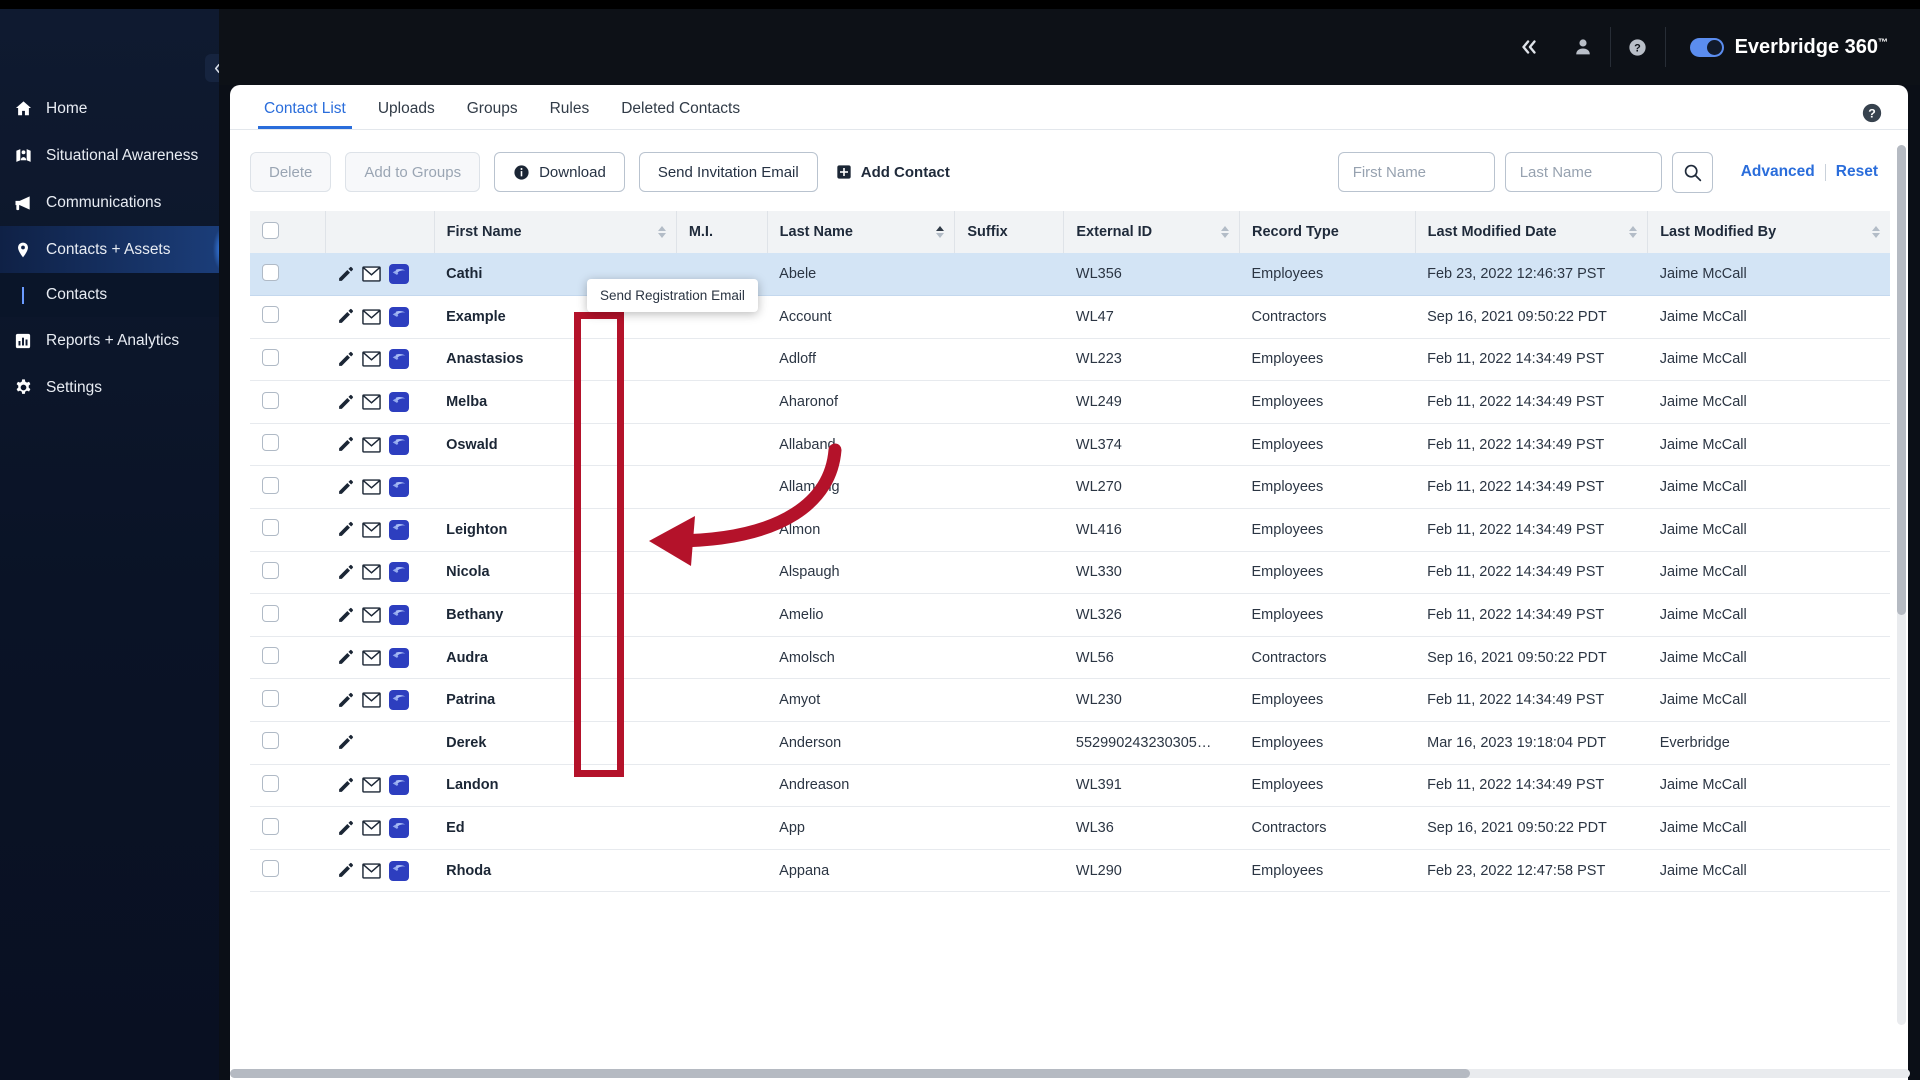 The height and width of the screenshot is (1080, 1920). Describe the element at coordinates (1152, 232) in the screenshot. I see `header-external-id: External ID` at that location.